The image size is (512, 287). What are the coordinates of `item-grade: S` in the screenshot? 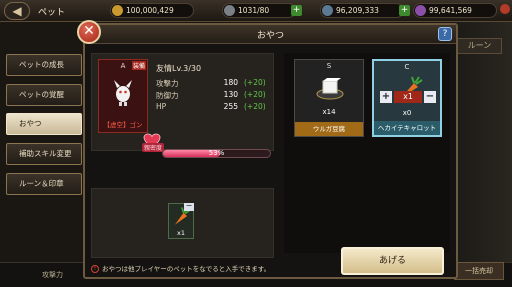 It's located at (329, 66).